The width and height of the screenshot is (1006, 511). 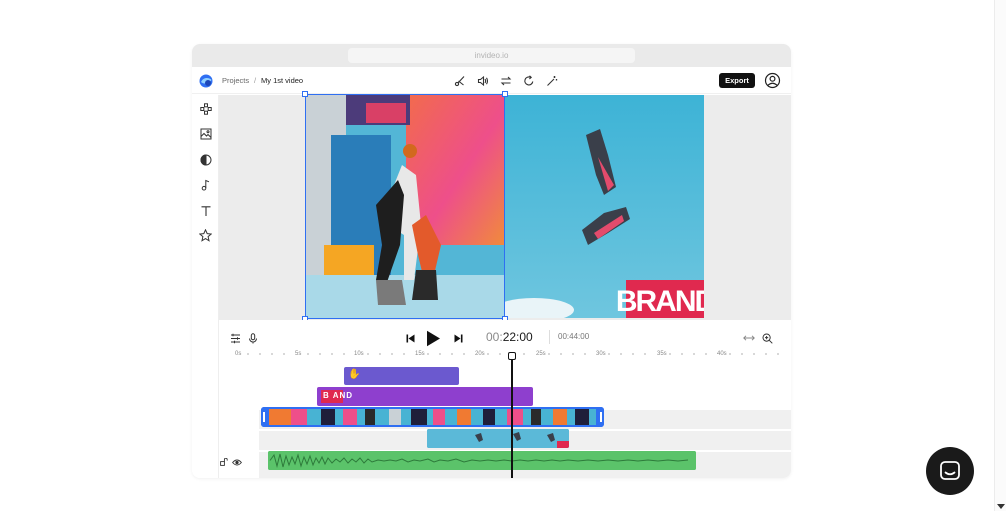 I want to click on overlay-track, so click(x=525, y=476).